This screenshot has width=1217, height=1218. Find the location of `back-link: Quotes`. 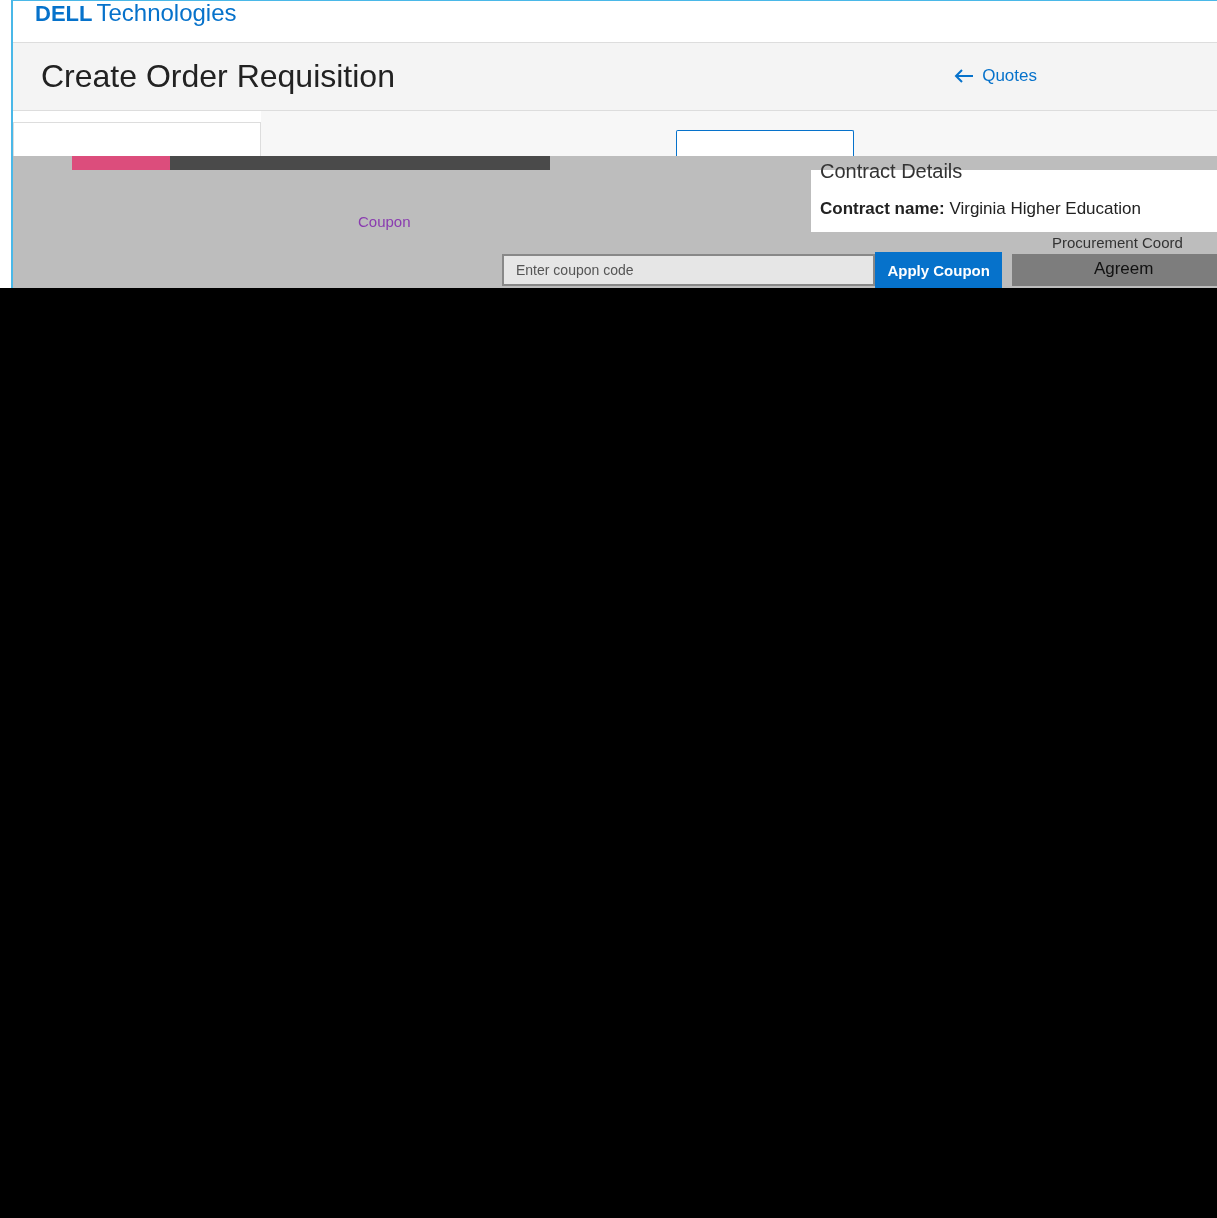

back-link: Quotes is located at coordinates (995, 76).